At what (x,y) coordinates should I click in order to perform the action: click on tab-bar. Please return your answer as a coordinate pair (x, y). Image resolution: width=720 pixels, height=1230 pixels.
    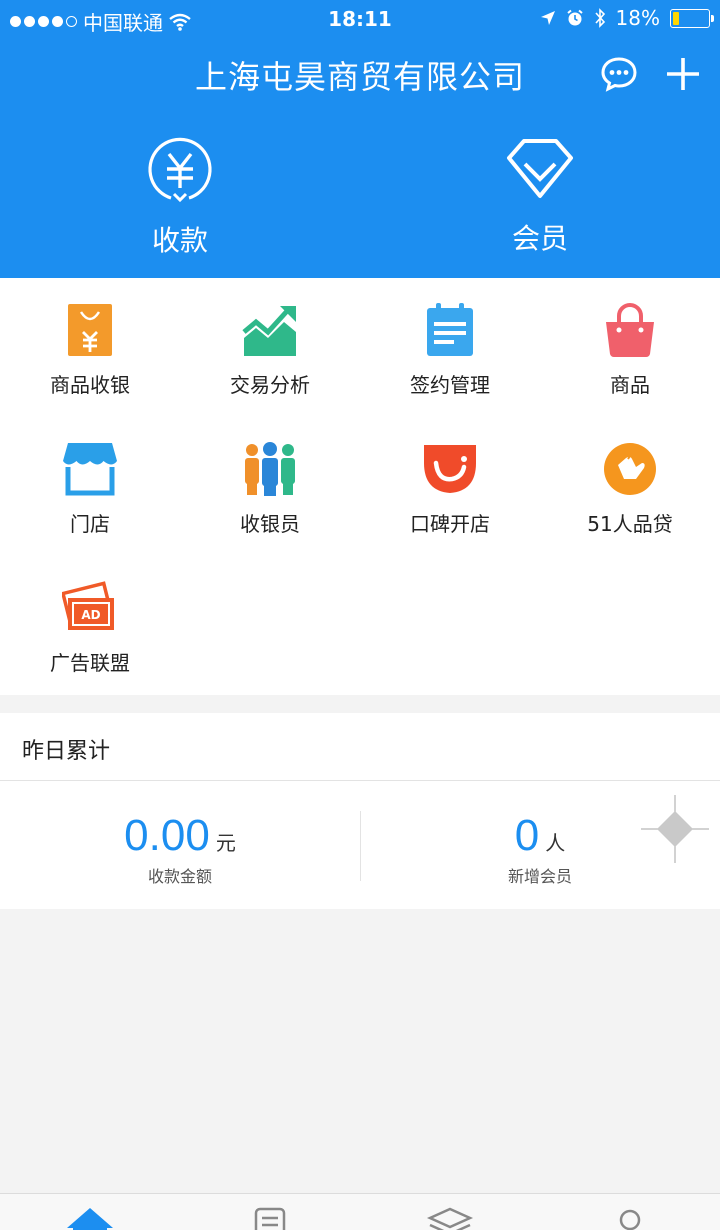
    Looking at the image, I should click on (360, 1211).